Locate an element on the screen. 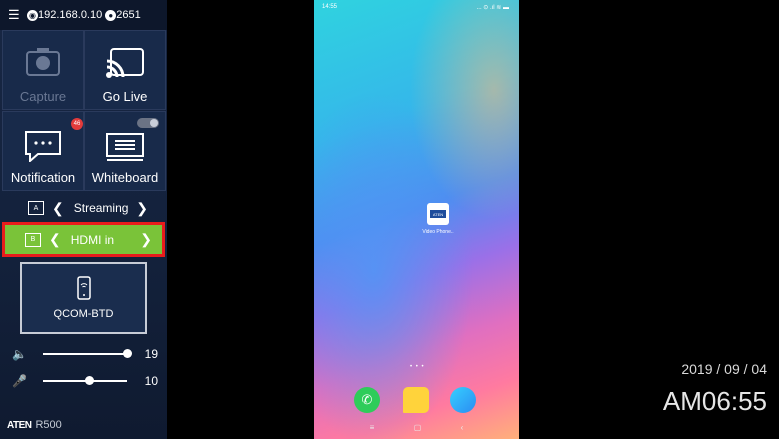  whiteboard-icon is located at coordinates (125, 147).